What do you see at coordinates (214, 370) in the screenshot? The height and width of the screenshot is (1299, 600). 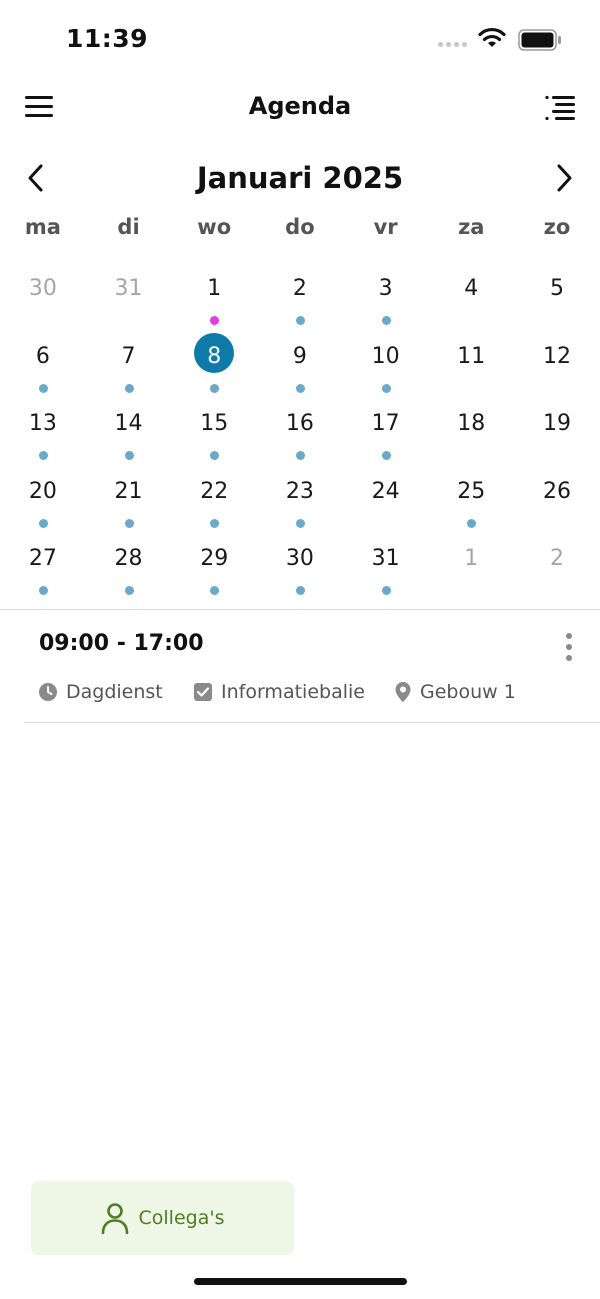 I see `calendar-day-selected: 8` at bounding box center [214, 370].